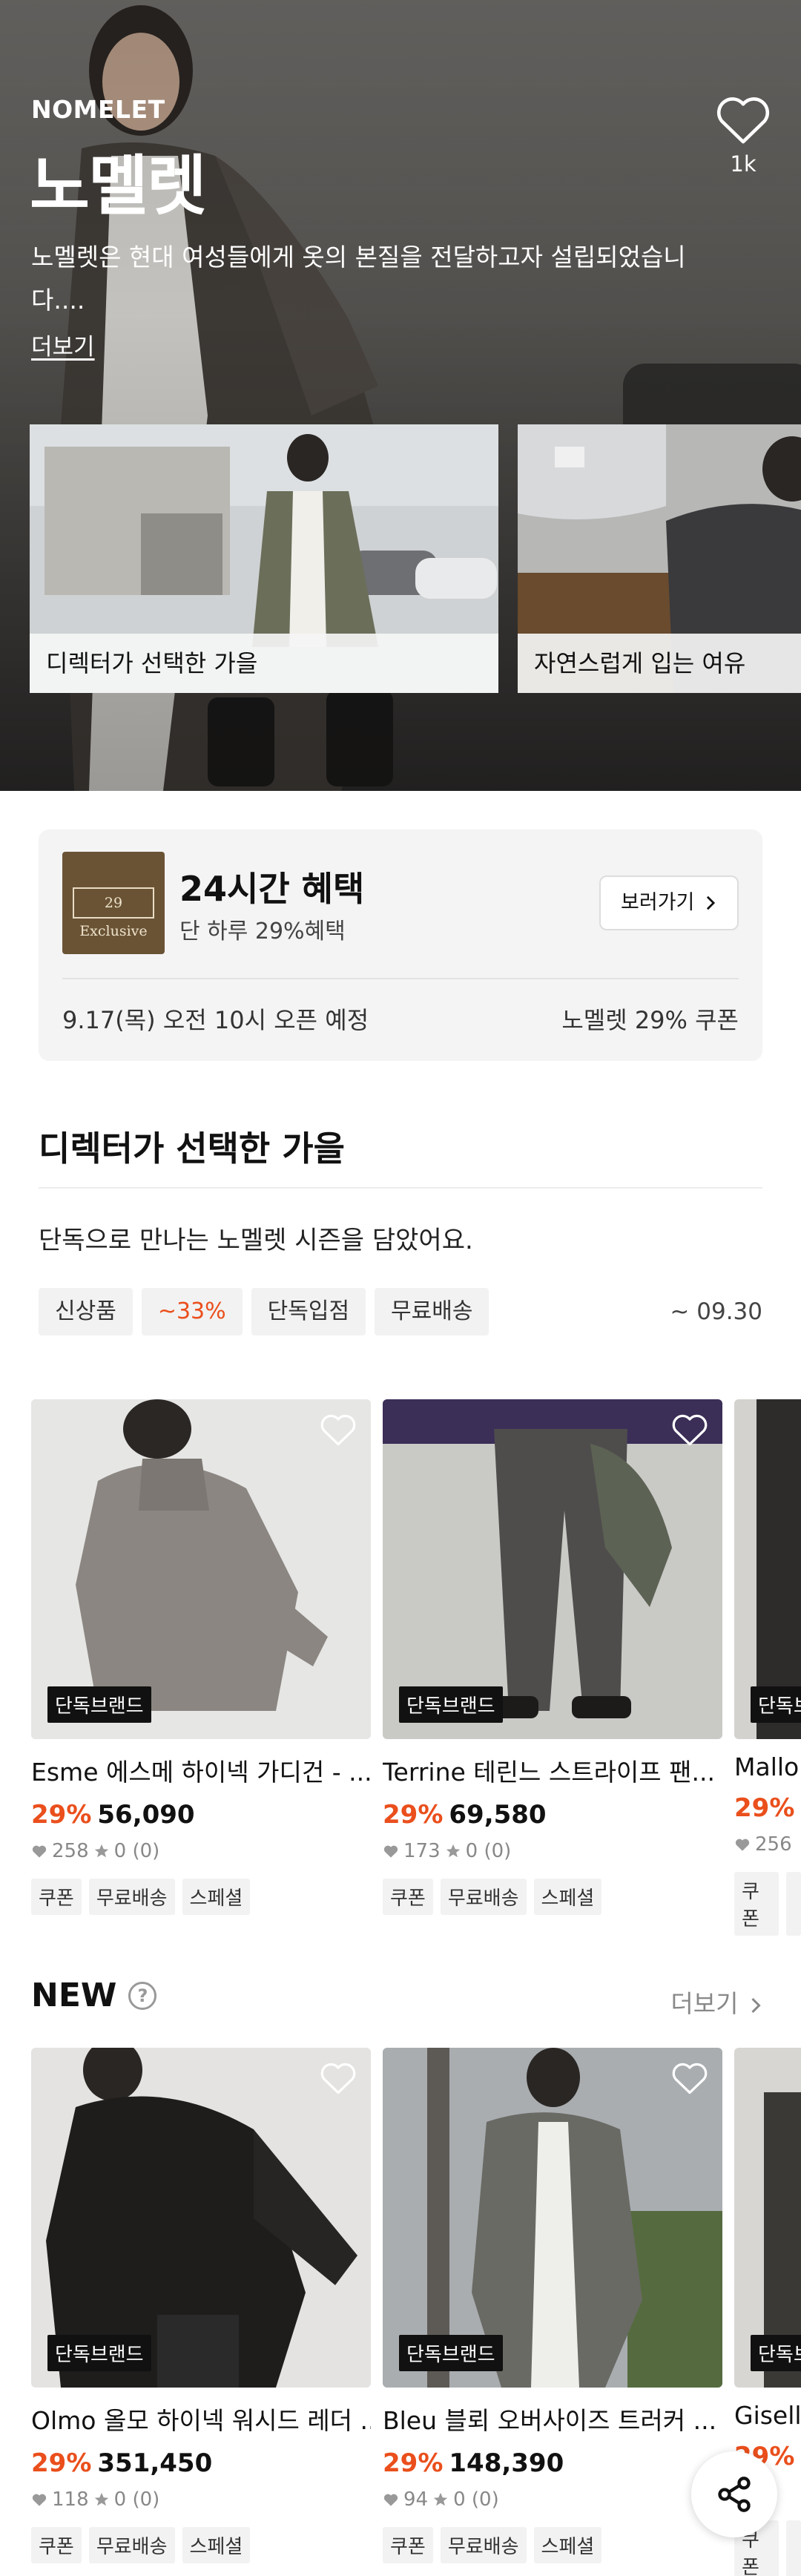 This screenshot has width=801, height=2576. I want to click on new-more-link: 더보기, so click(716, 2002).